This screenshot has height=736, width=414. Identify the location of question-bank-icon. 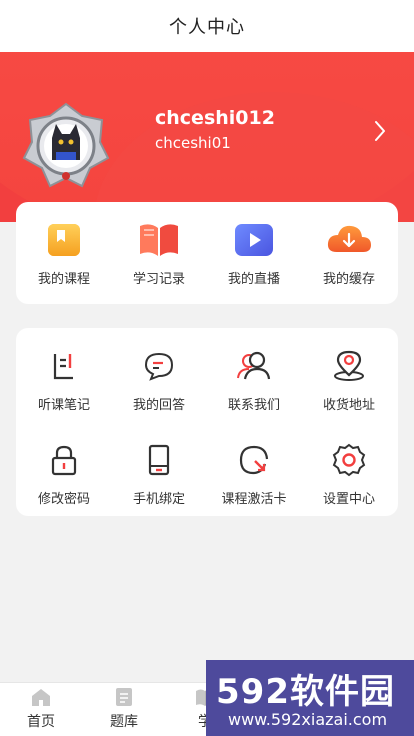
(124, 697).